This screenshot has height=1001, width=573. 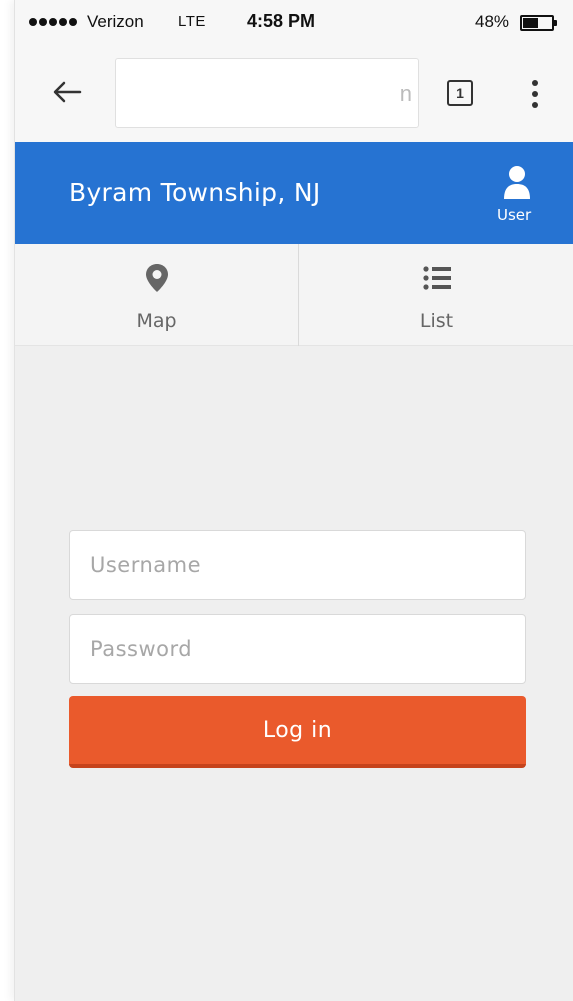 What do you see at coordinates (192, 21) in the screenshot?
I see `network-type: LTE` at bounding box center [192, 21].